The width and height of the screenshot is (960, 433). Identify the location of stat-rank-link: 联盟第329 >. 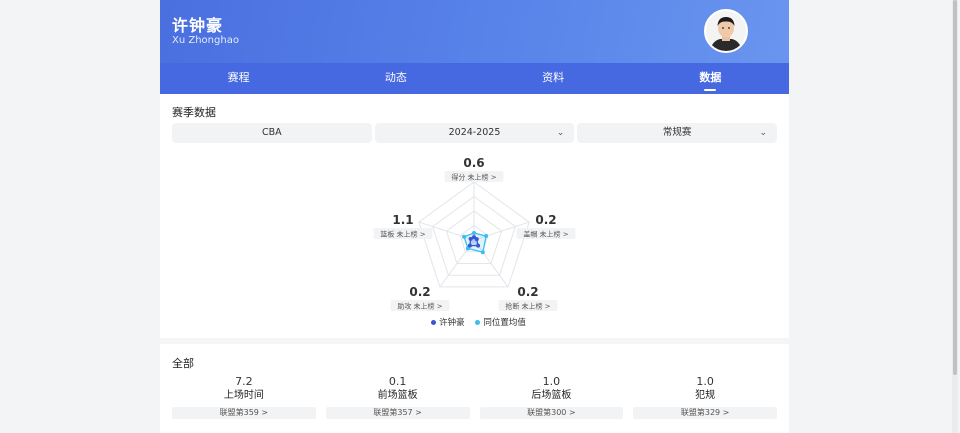
(705, 413).